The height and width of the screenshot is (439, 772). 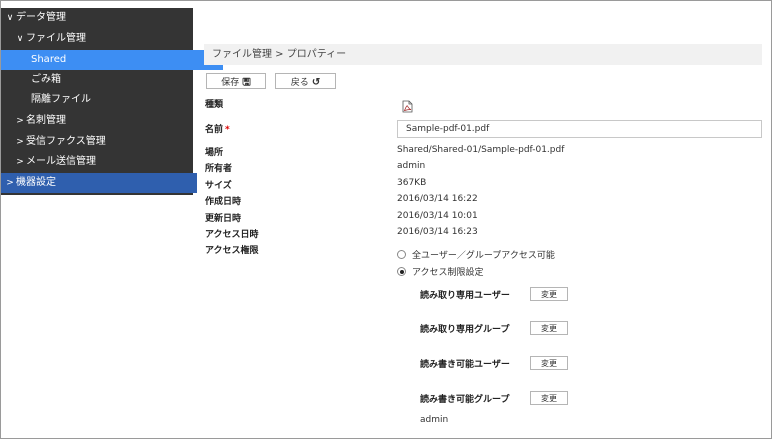 I want to click on sidebar-item-mail: > メール送信管理, so click(x=104, y=162).